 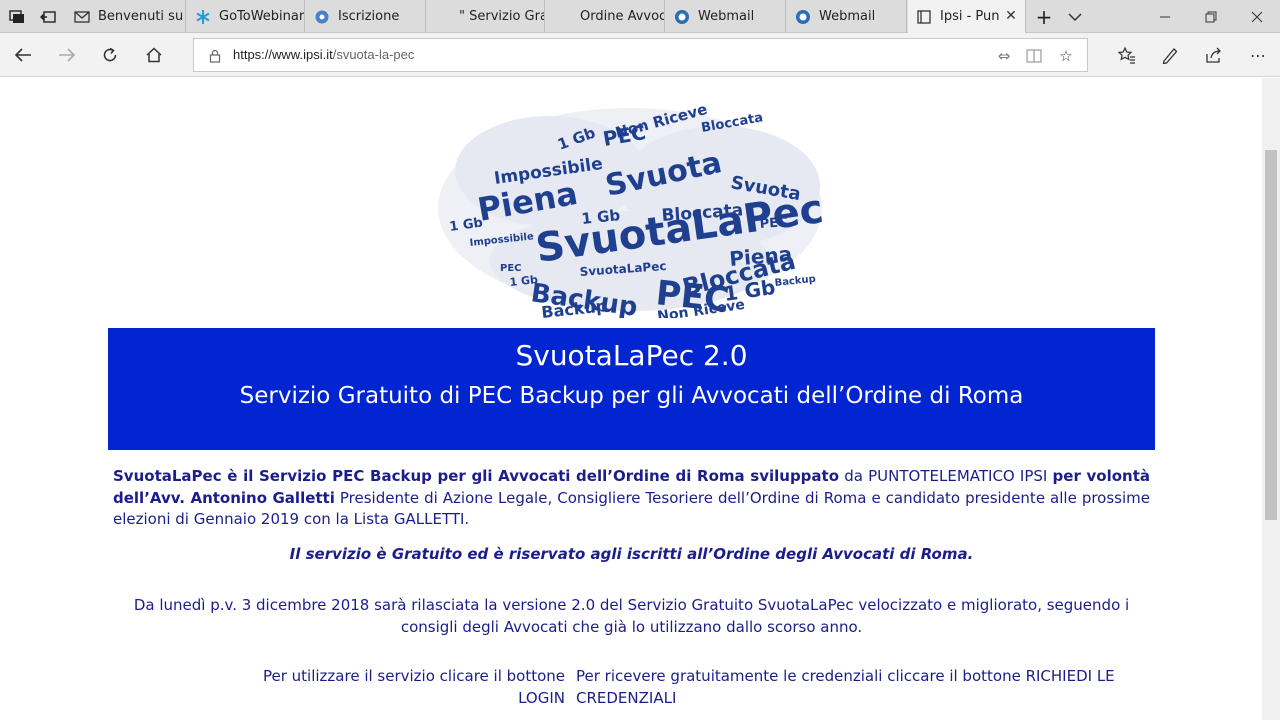 I want to click on tab-webmail-2: Webmail, so click(x=847, y=16).